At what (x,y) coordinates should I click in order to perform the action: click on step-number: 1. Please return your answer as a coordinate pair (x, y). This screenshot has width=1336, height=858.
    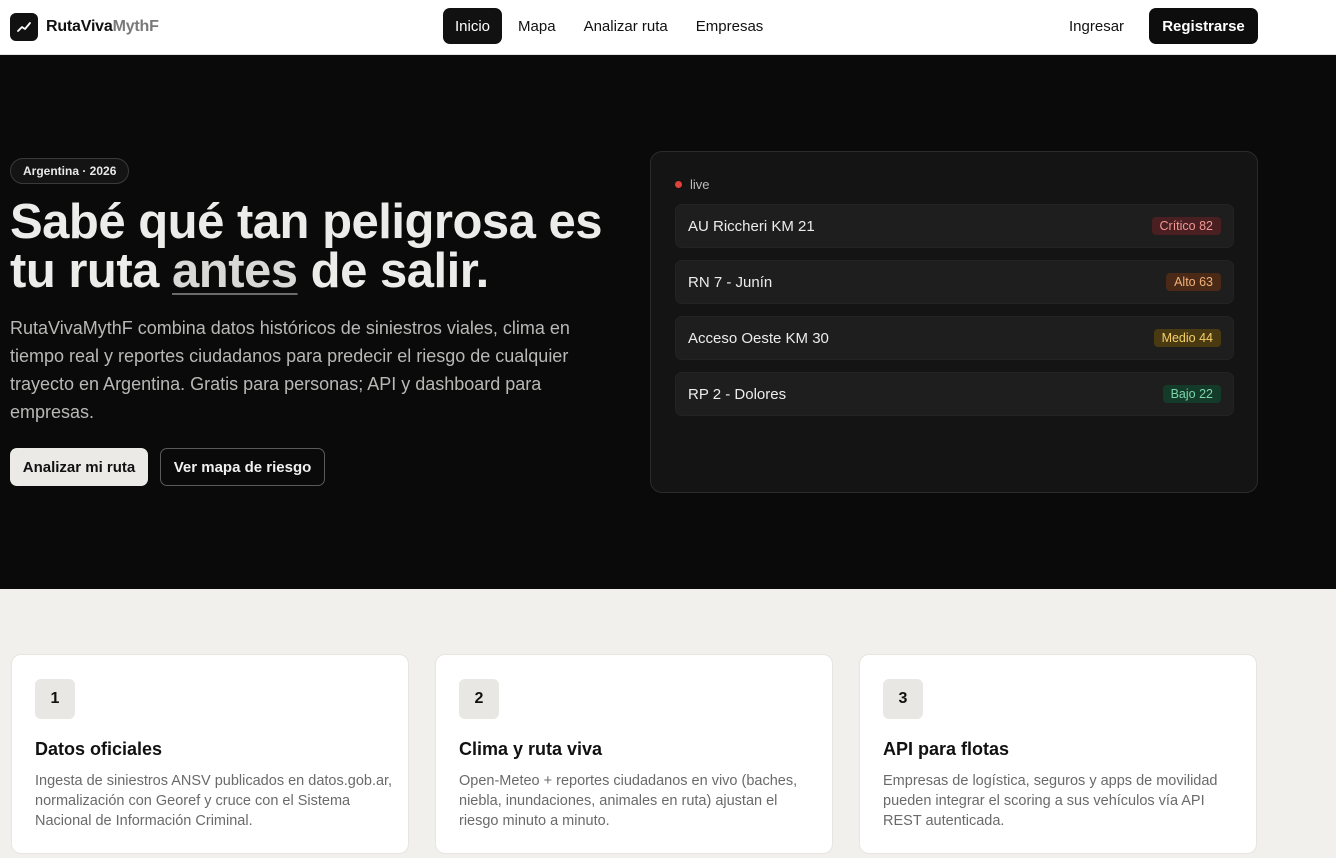
    Looking at the image, I should click on (55, 699).